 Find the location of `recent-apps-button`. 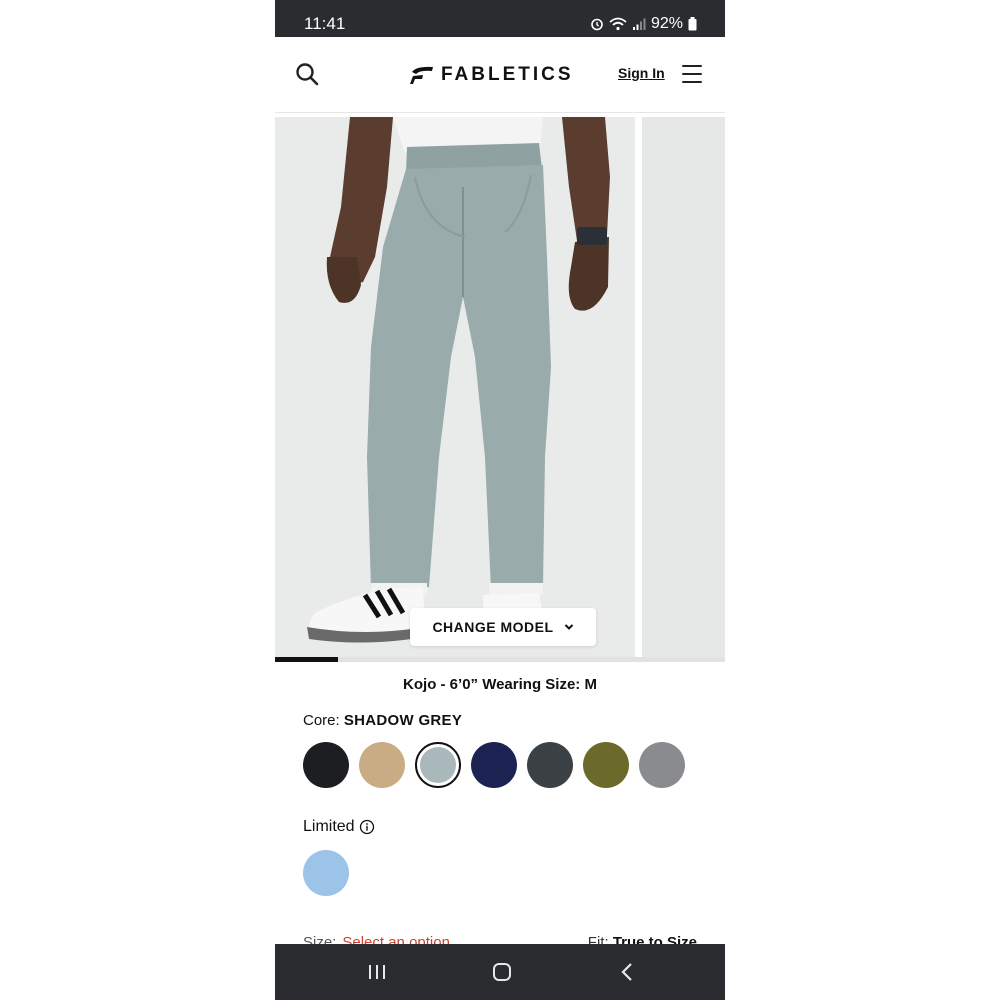

recent-apps-button is located at coordinates (377, 972).